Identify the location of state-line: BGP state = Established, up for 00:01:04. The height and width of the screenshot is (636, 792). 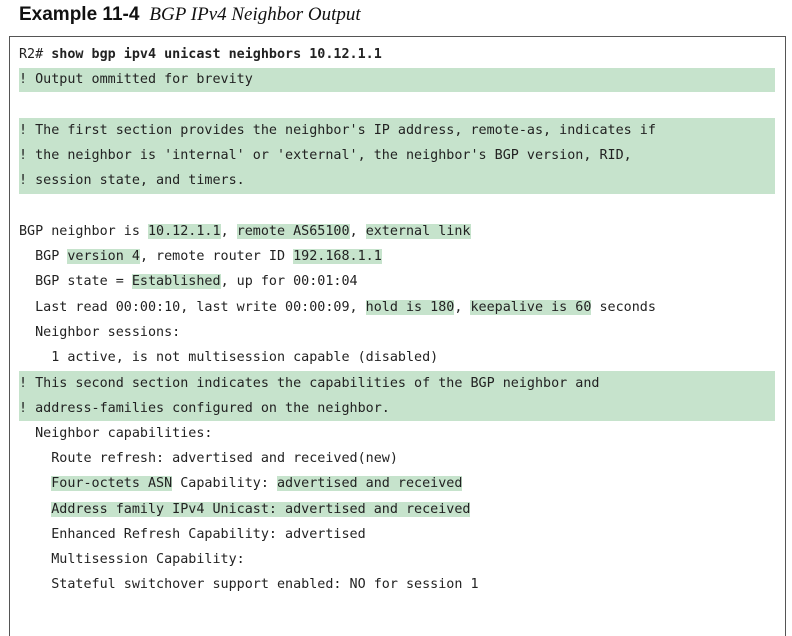
(188, 281).